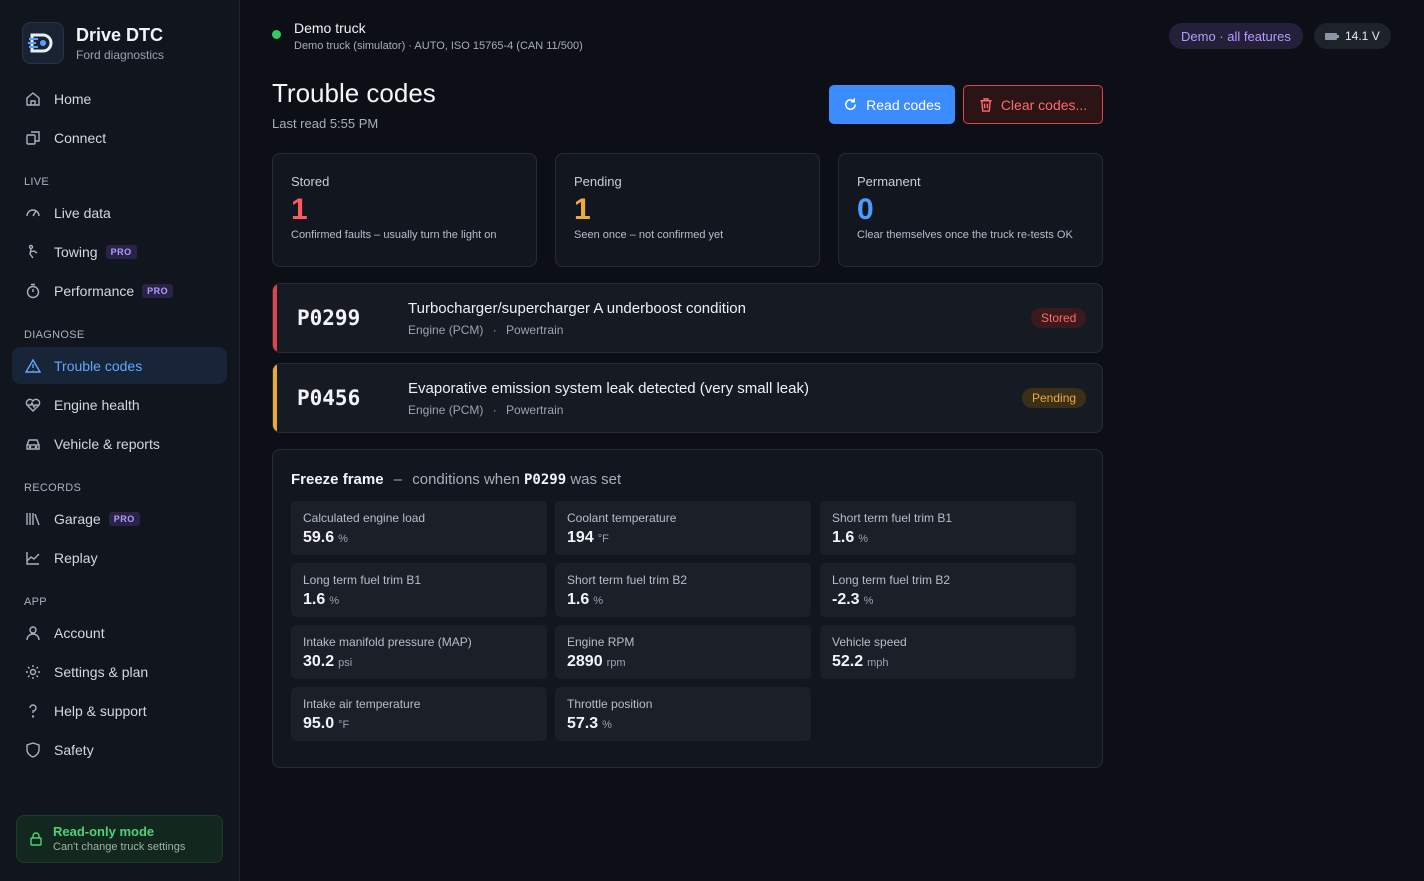 This screenshot has width=1424, height=881. I want to click on demo-mode-pill: Demo · all features, so click(1236, 36).